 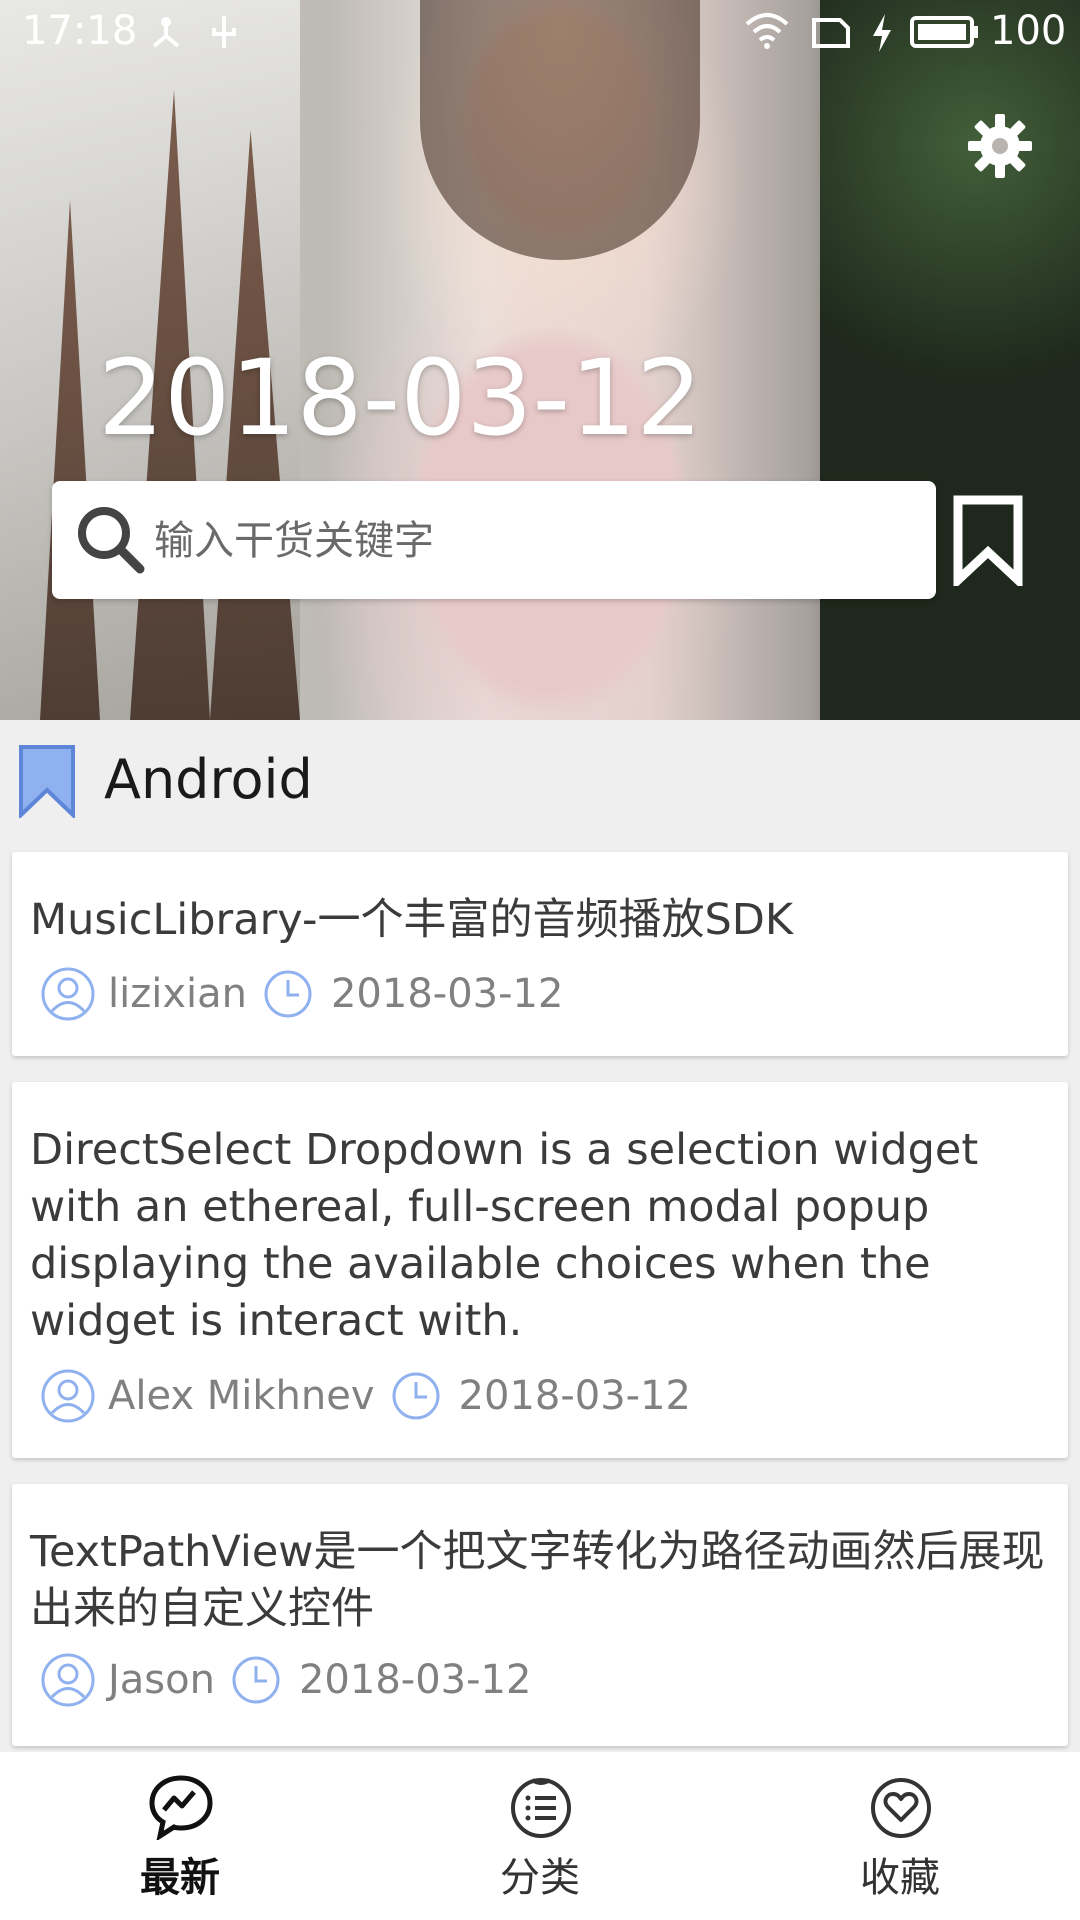 I want to click on bottom-navigation: 最新 分类 收藏, so click(x=540, y=1836).